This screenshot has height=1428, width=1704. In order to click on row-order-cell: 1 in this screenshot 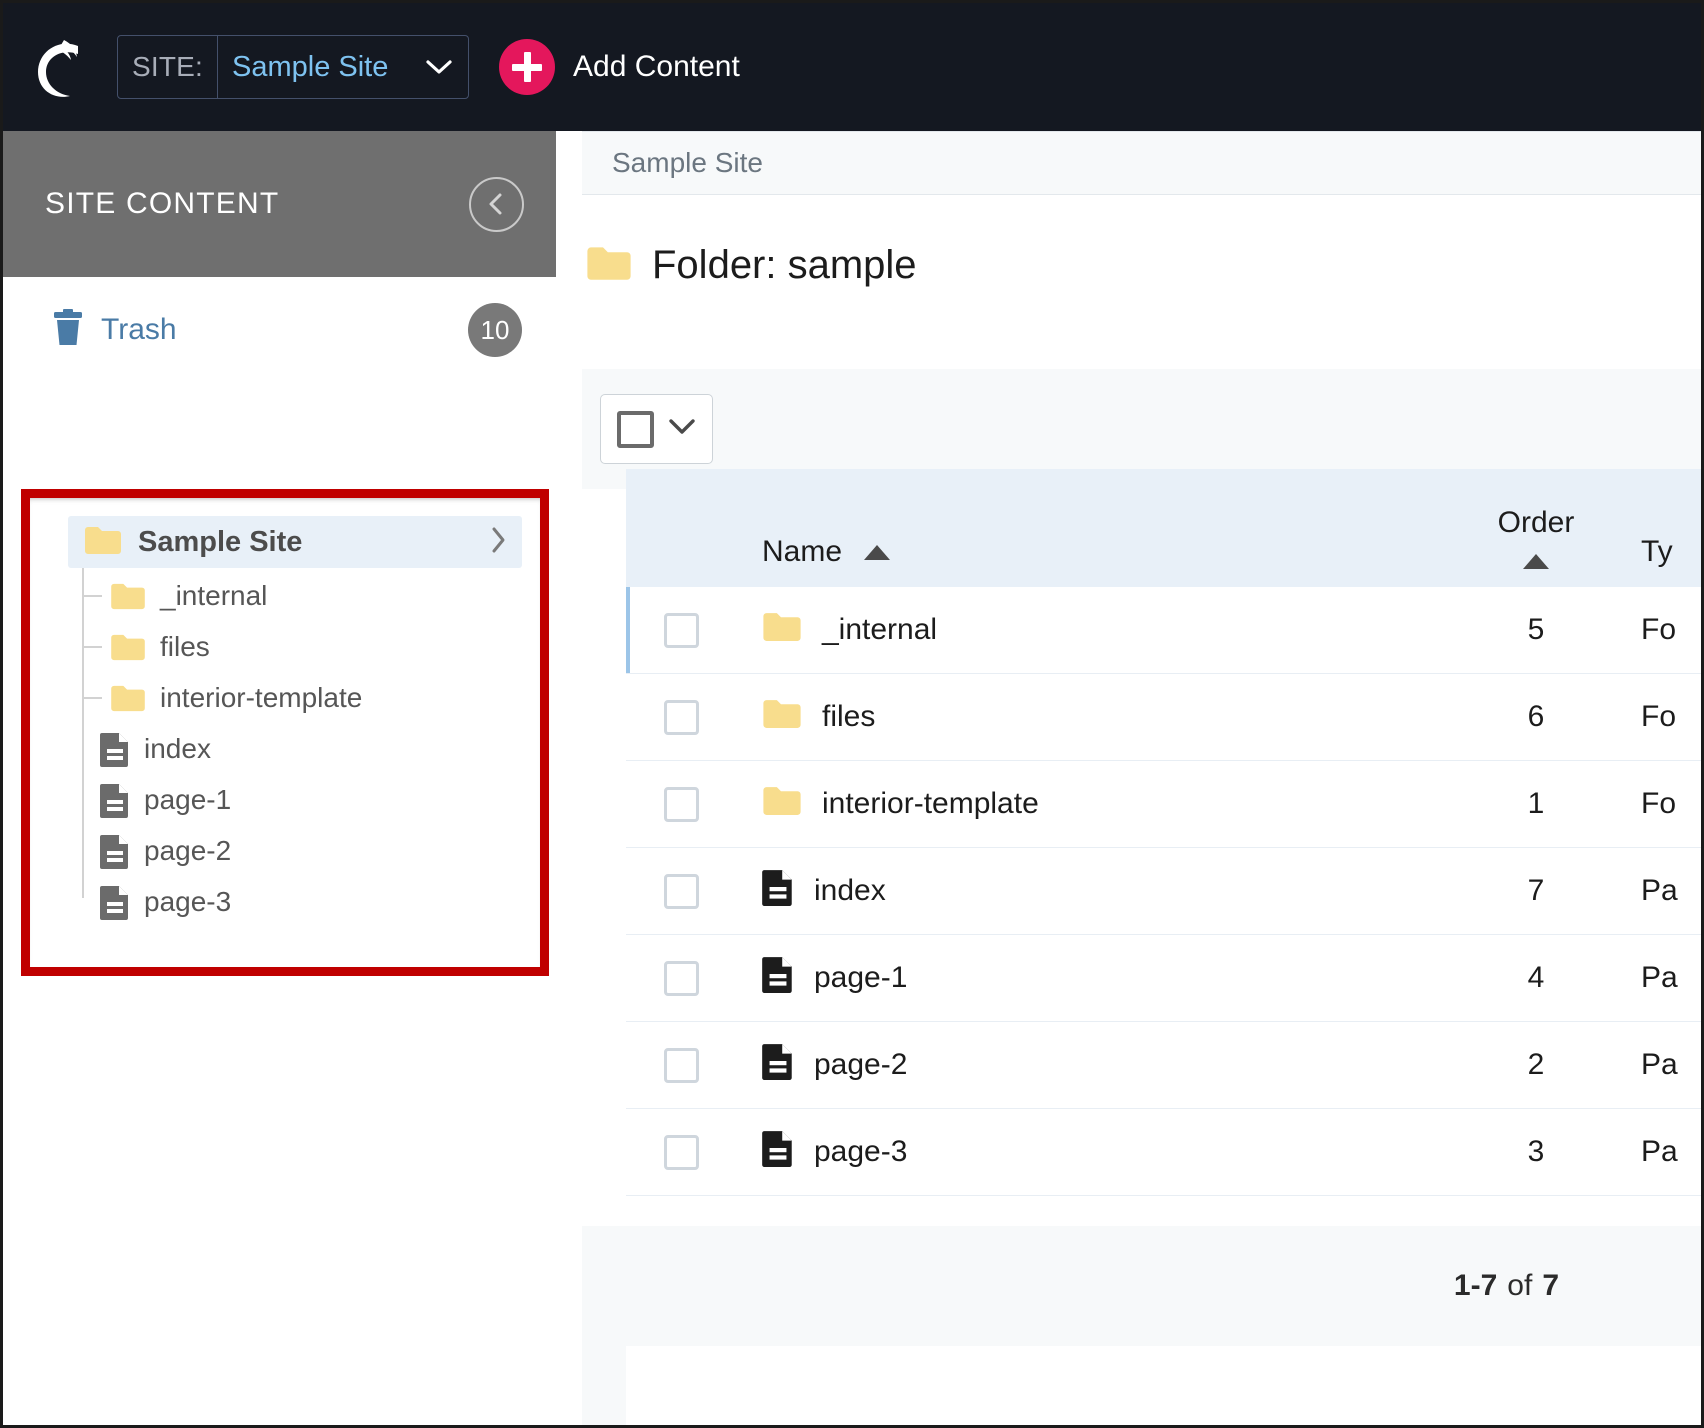, I will do `click(1536, 803)`.